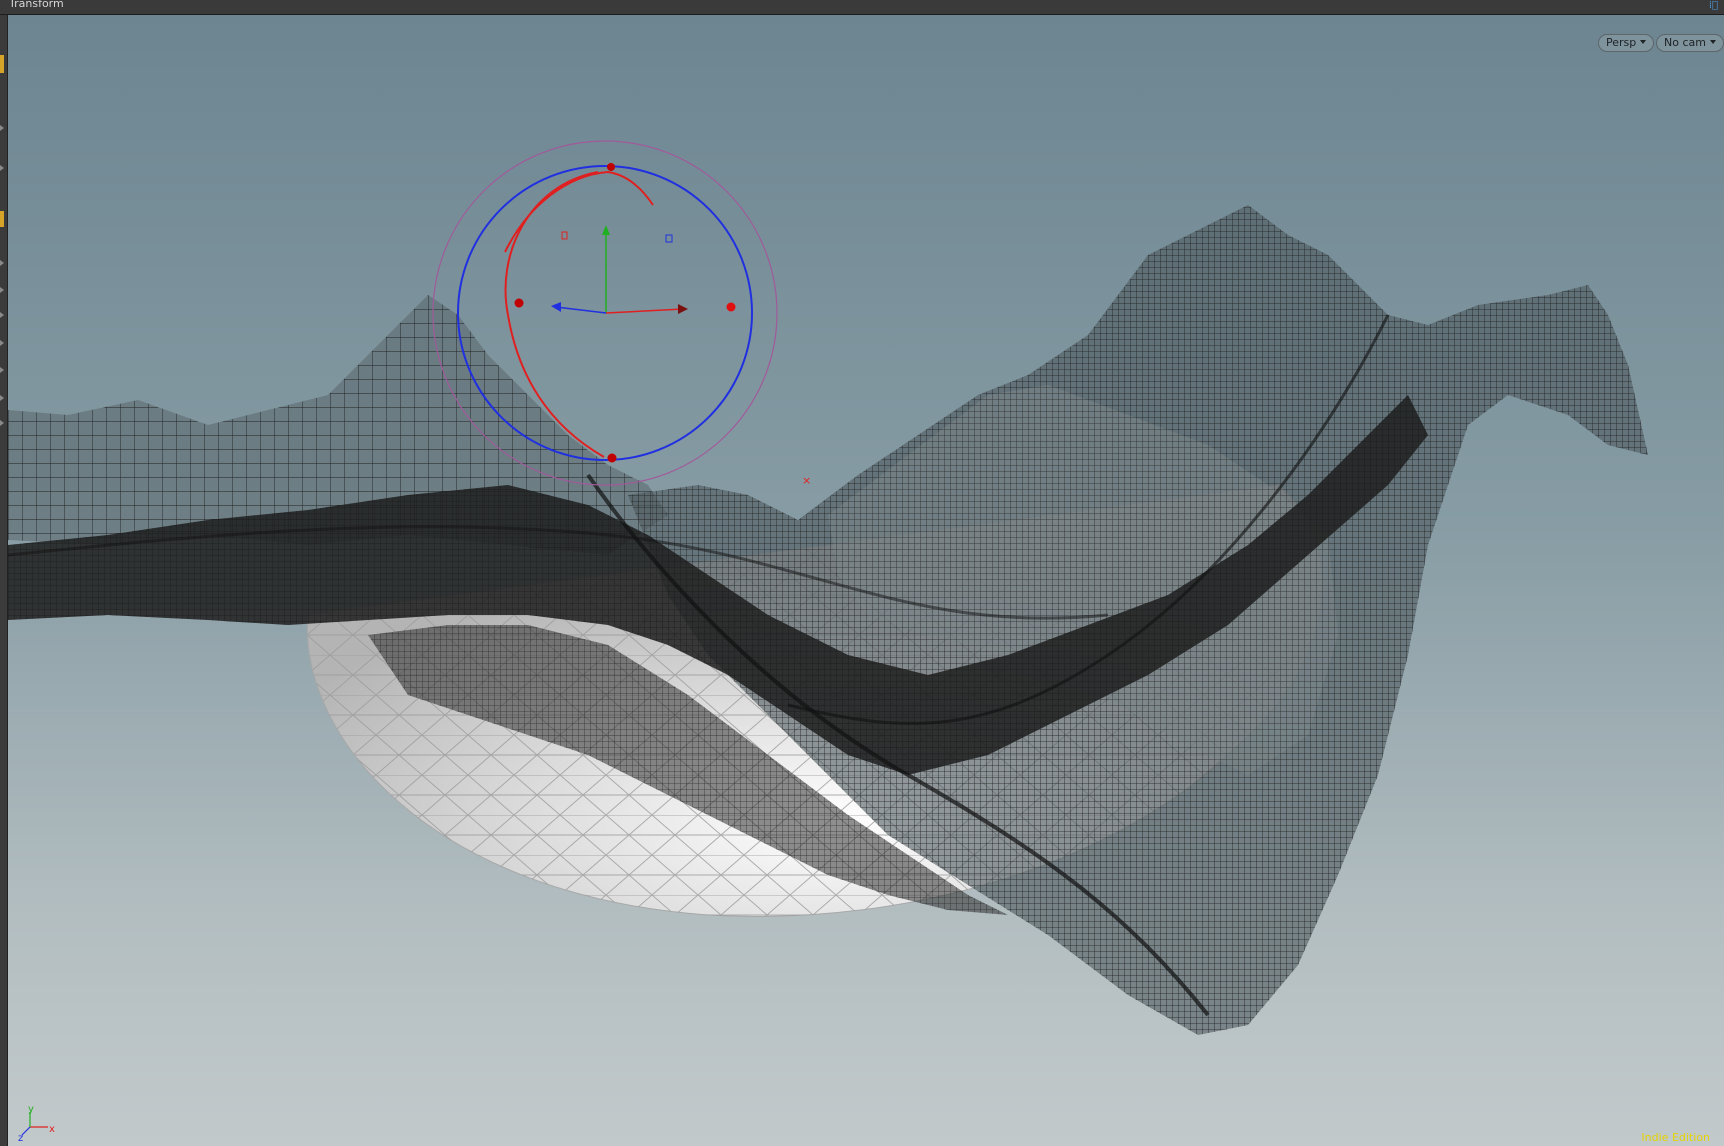 Image resolution: width=1724 pixels, height=1146 pixels. What do you see at coordinates (1621, 42) in the screenshot?
I see `view-menu-label: Persp` at bounding box center [1621, 42].